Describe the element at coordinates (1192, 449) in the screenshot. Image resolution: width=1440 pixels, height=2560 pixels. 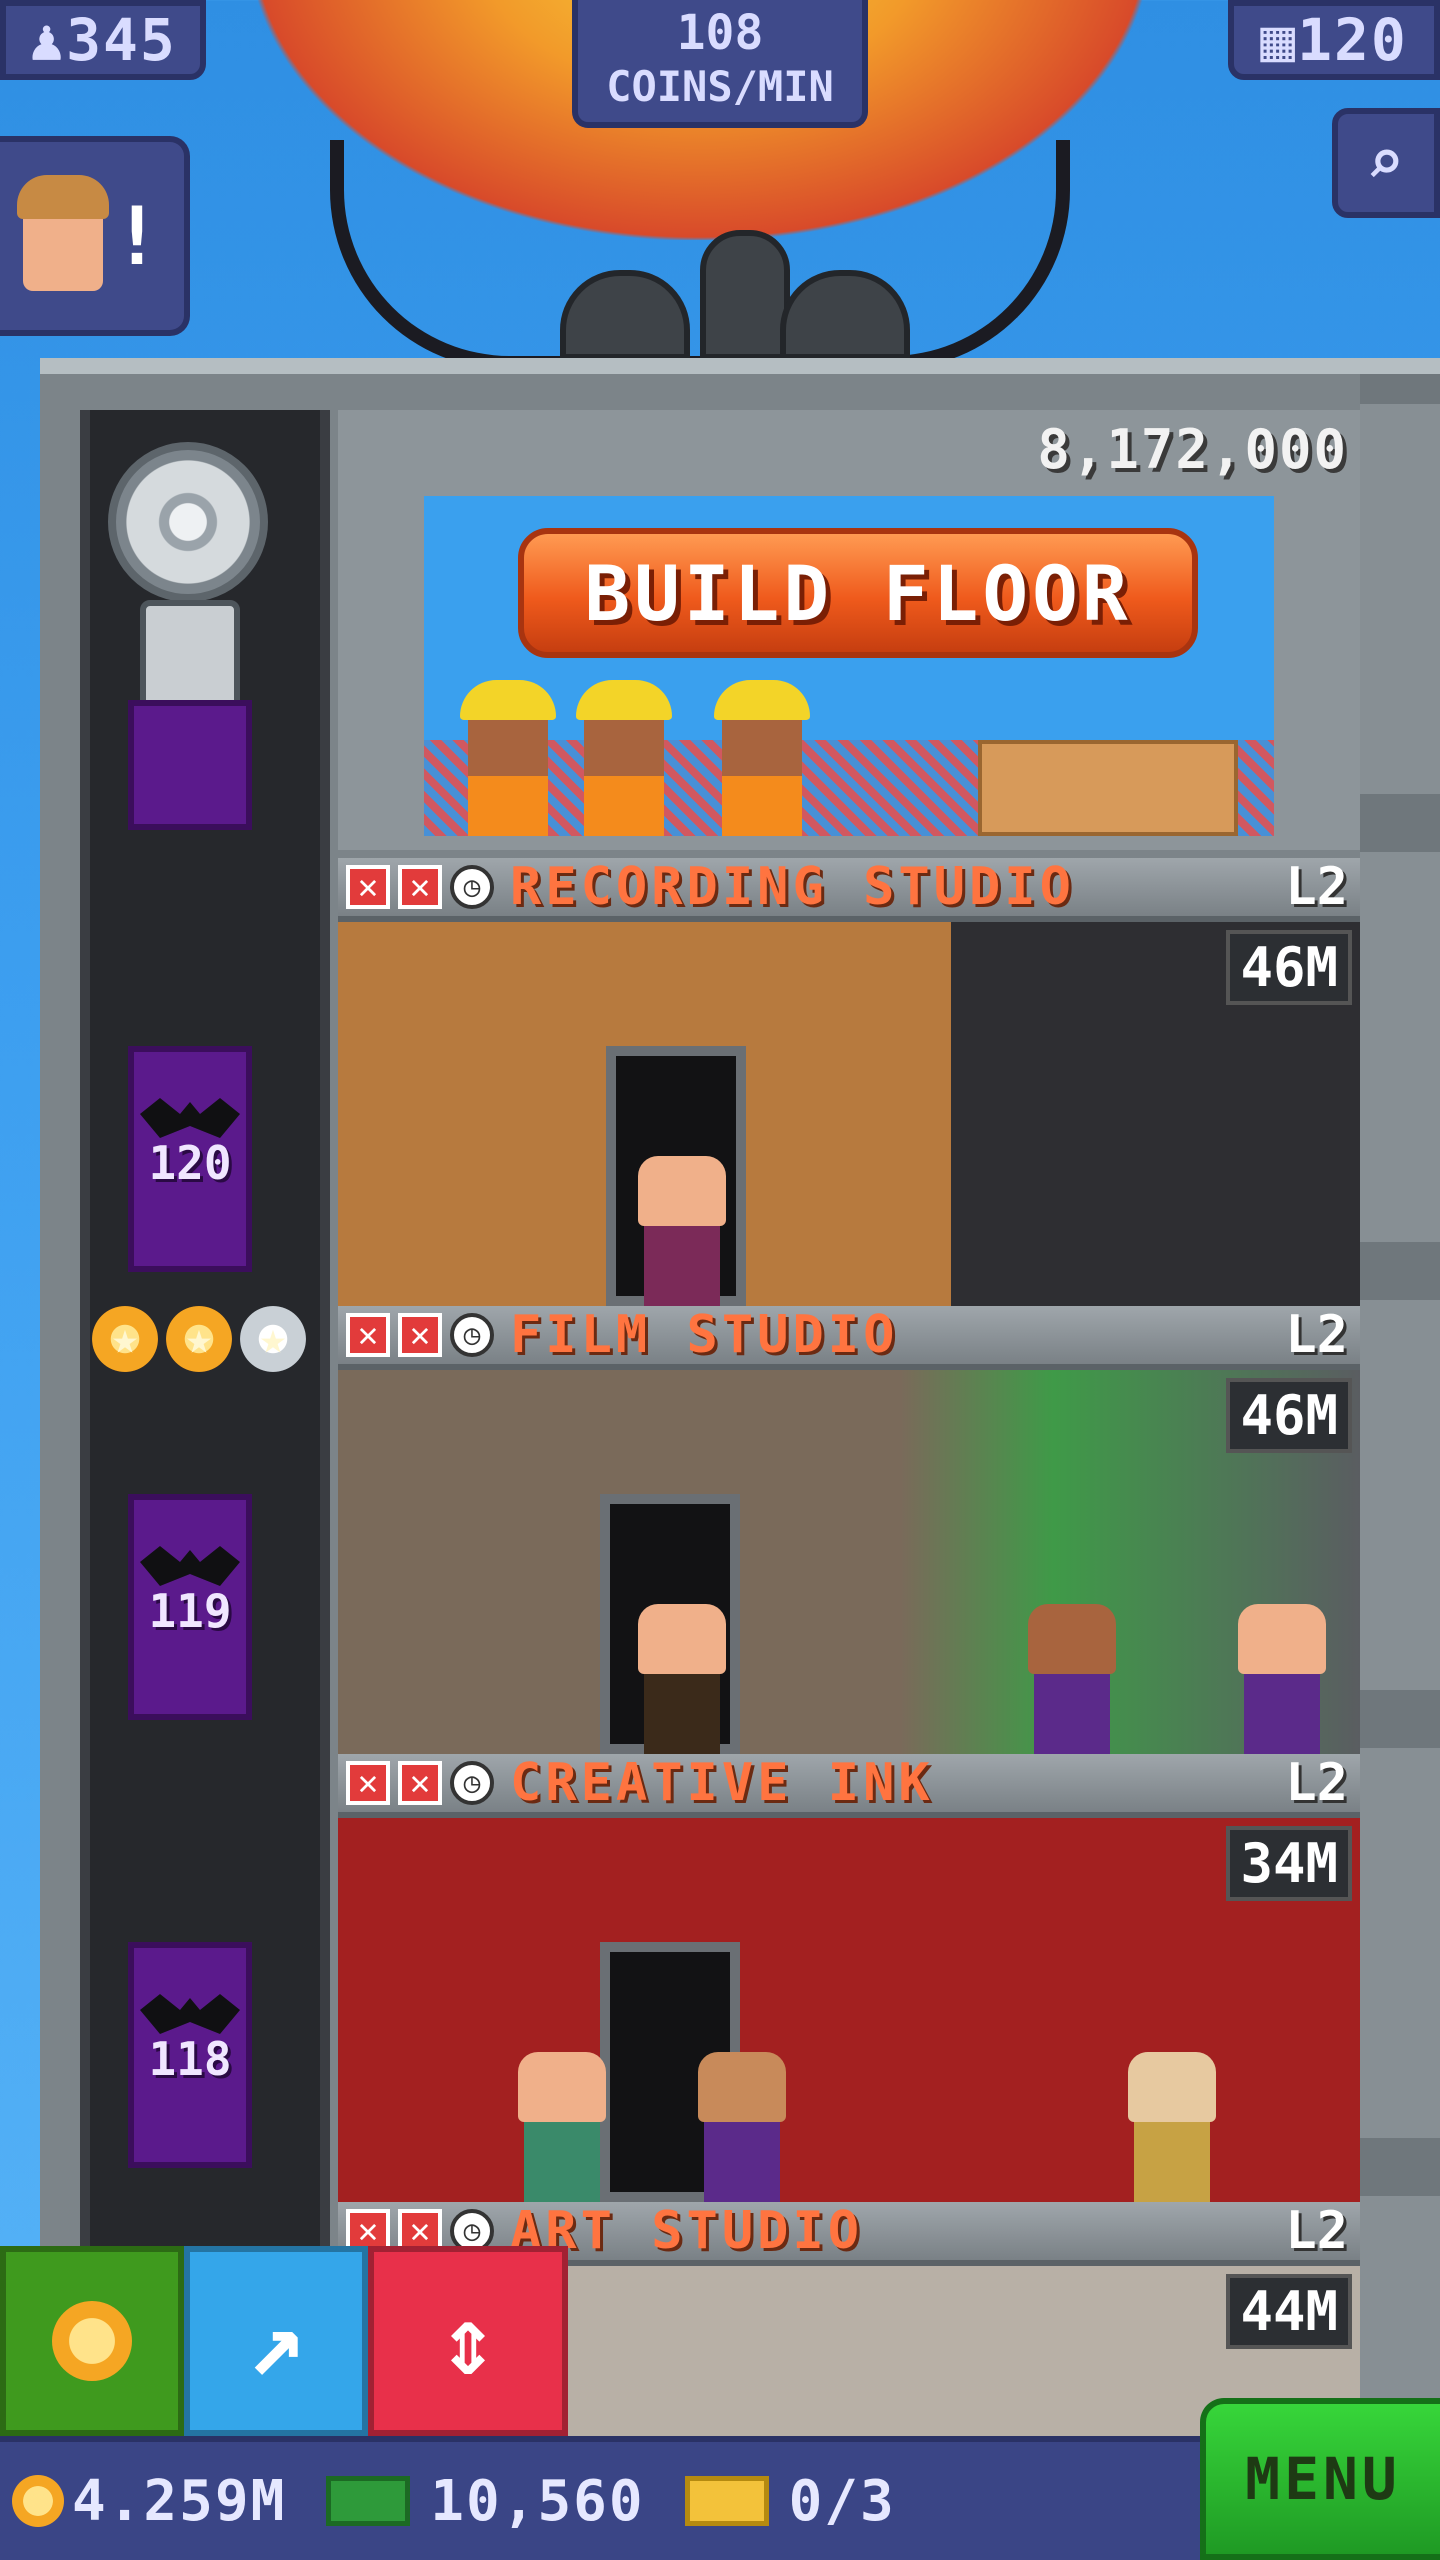
I see `build-floor-price: 8,172,000` at that location.